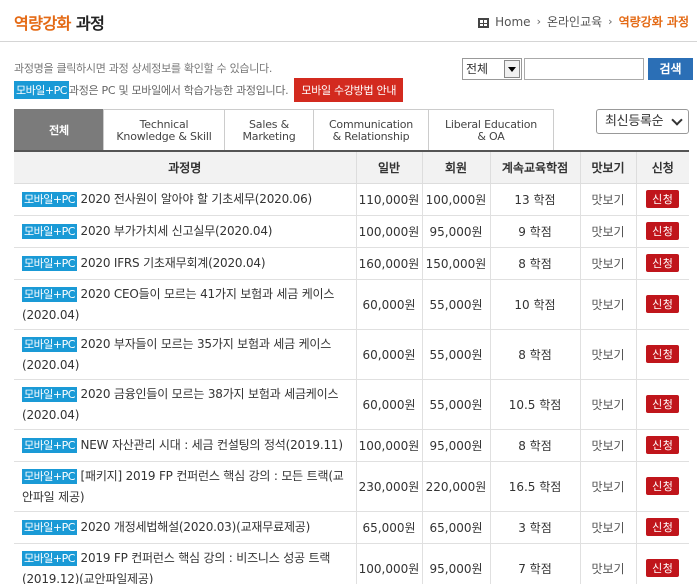  Describe the element at coordinates (653, 22) in the screenshot. I see `breadcrumb-current: 역량강화 과정` at that location.